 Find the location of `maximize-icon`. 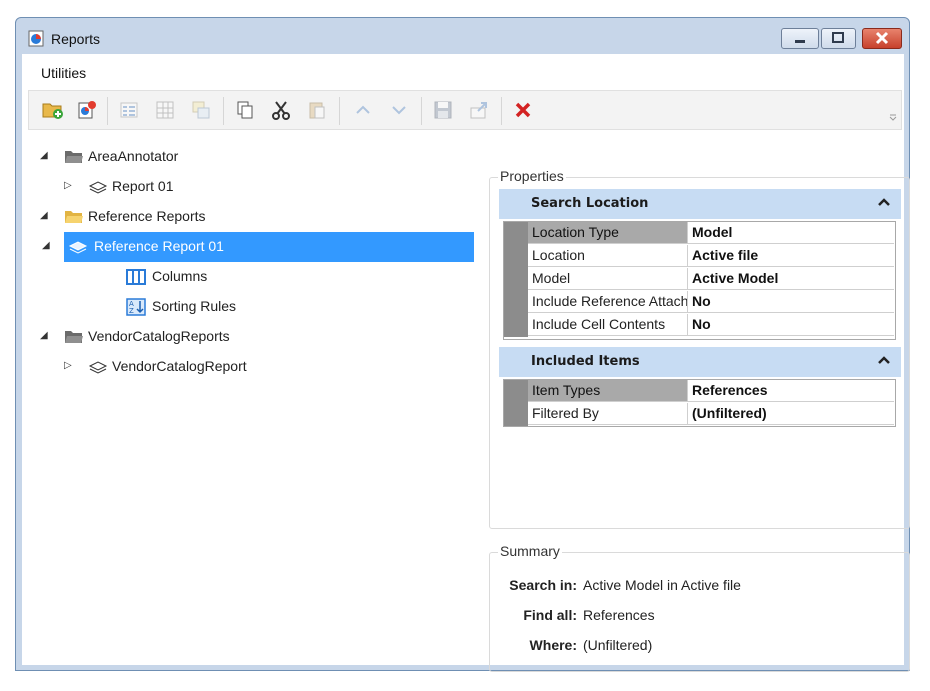

maximize-icon is located at coordinates (838, 37).